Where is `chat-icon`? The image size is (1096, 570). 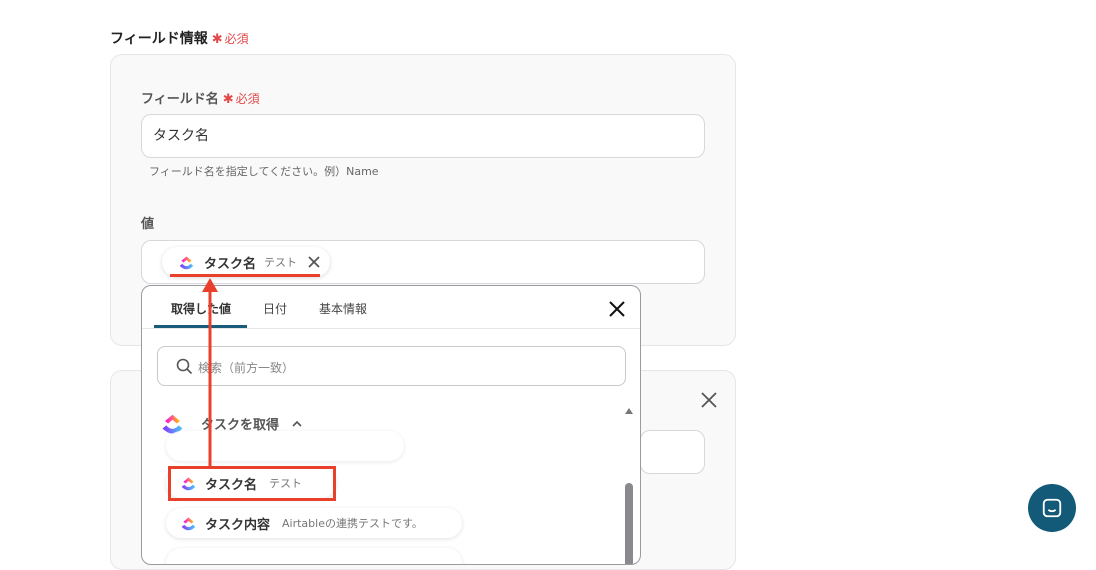
chat-icon is located at coordinates (1052, 508).